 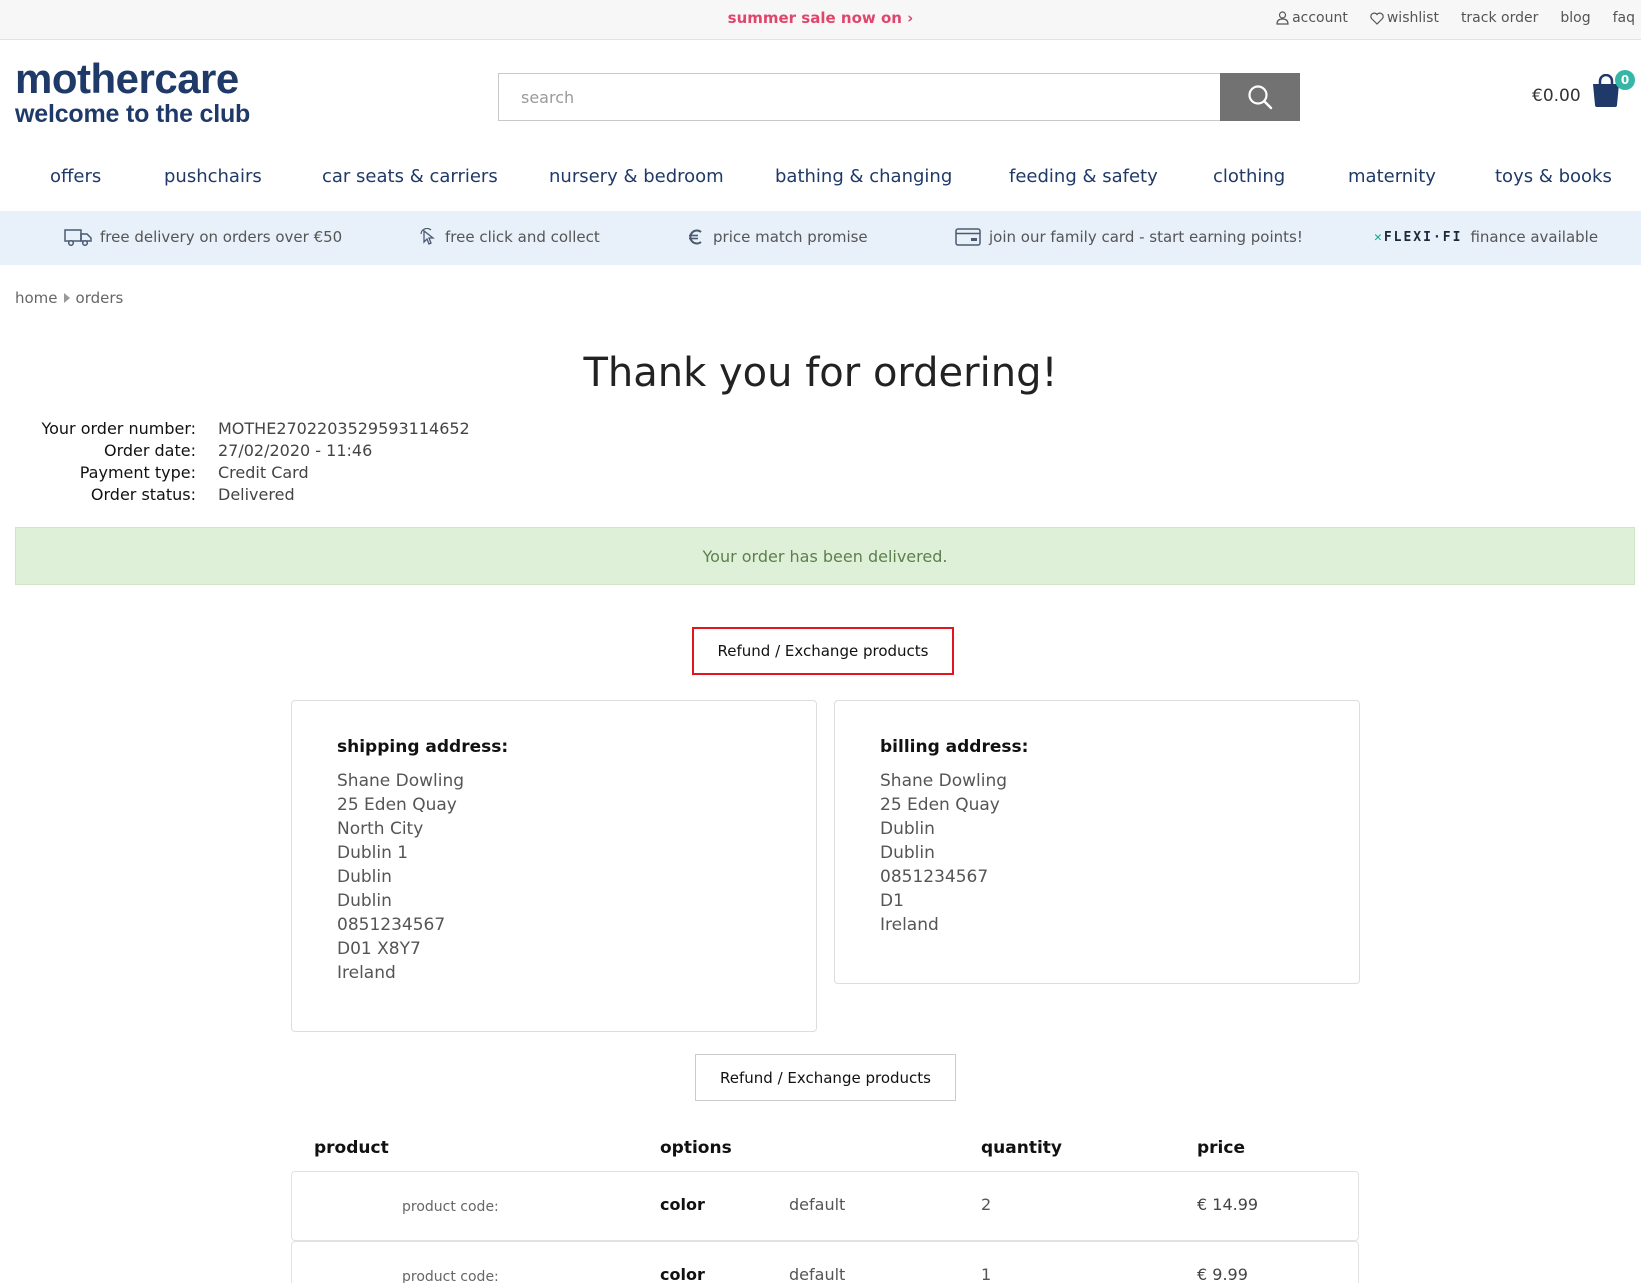 What do you see at coordinates (968, 237) in the screenshot?
I see `card-icon` at bounding box center [968, 237].